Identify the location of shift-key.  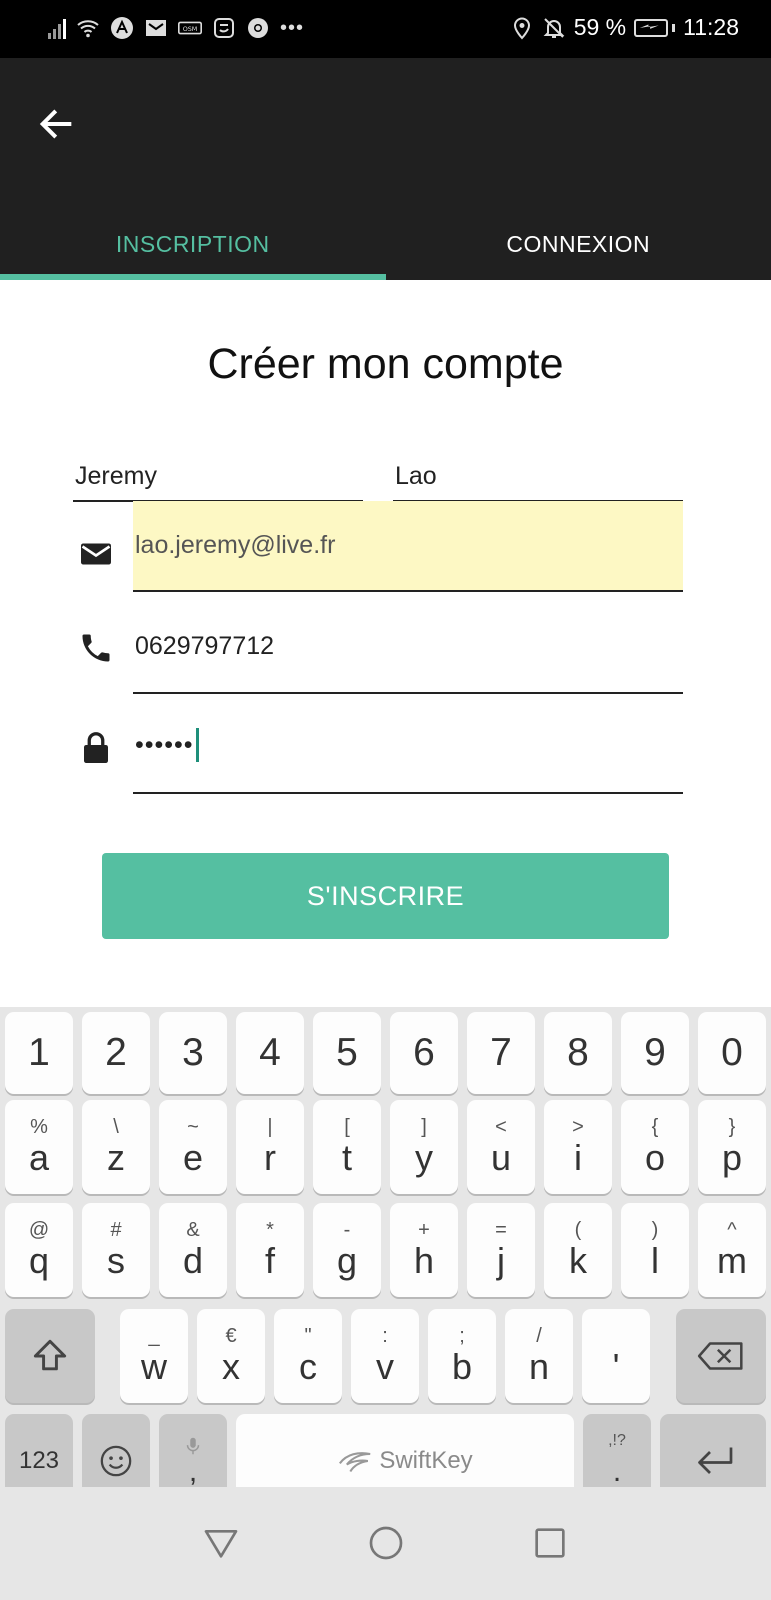
(50, 1356).